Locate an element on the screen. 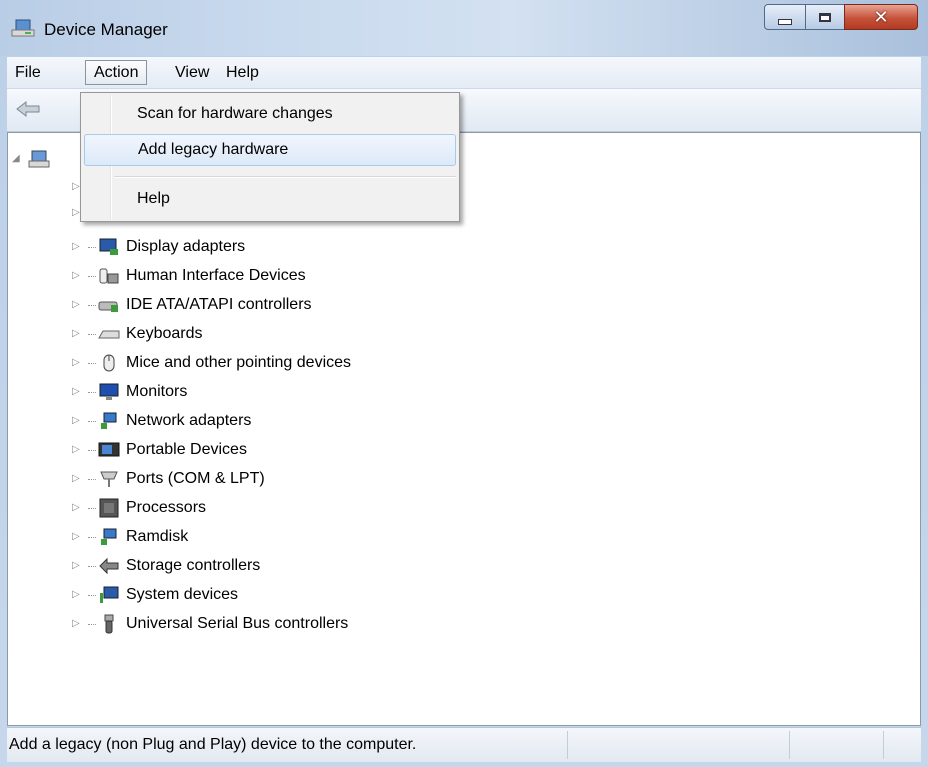 The image size is (928, 767). tree-root: ◢ is located at coordinates (34, 159).